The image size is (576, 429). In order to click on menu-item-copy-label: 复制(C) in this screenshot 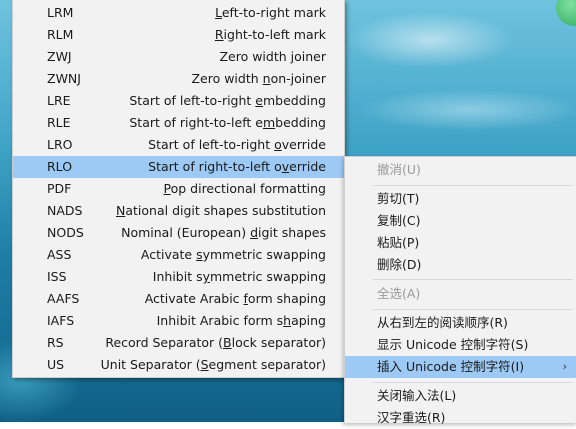, I will do `click(399, 220)`.